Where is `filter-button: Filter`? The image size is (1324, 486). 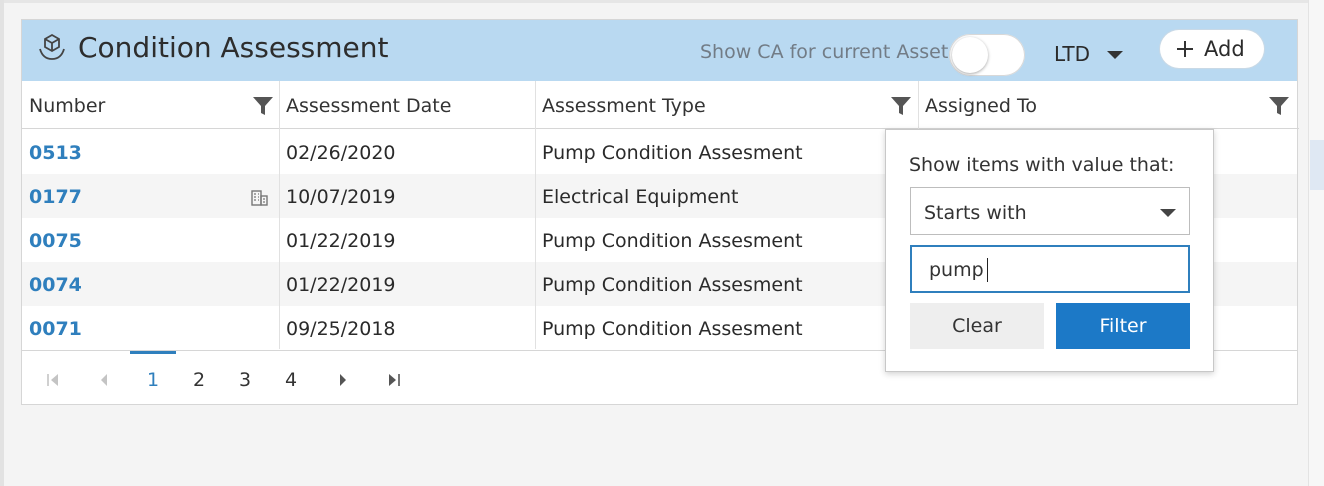
filter-button: Filter is located at coordinates (1123, 326).